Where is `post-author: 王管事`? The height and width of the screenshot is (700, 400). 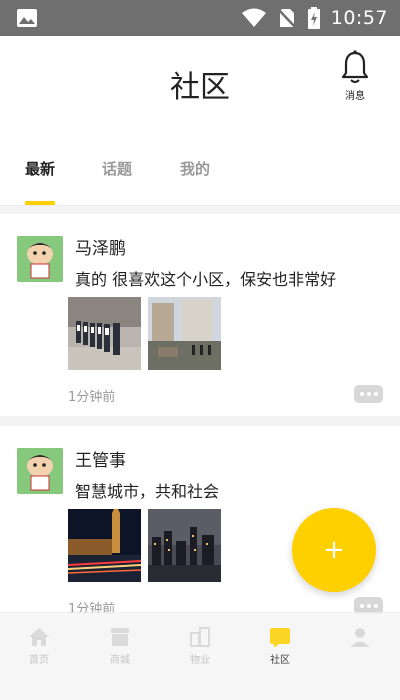
post-author: 王管事 is located at coordinates (100, 458).